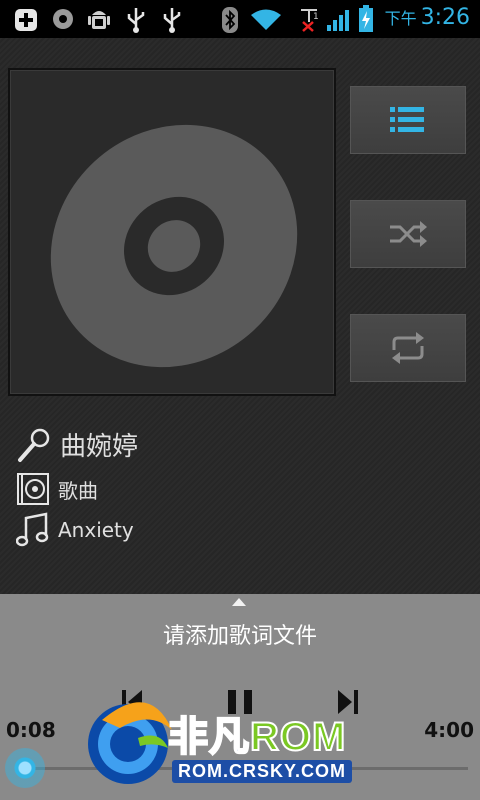 Image resolution: width=480 pixels, height=800 pixels. Describe the element at coordinates (31, 730) in the screenshot. I see `elapsed-time: 0:08` at that location.